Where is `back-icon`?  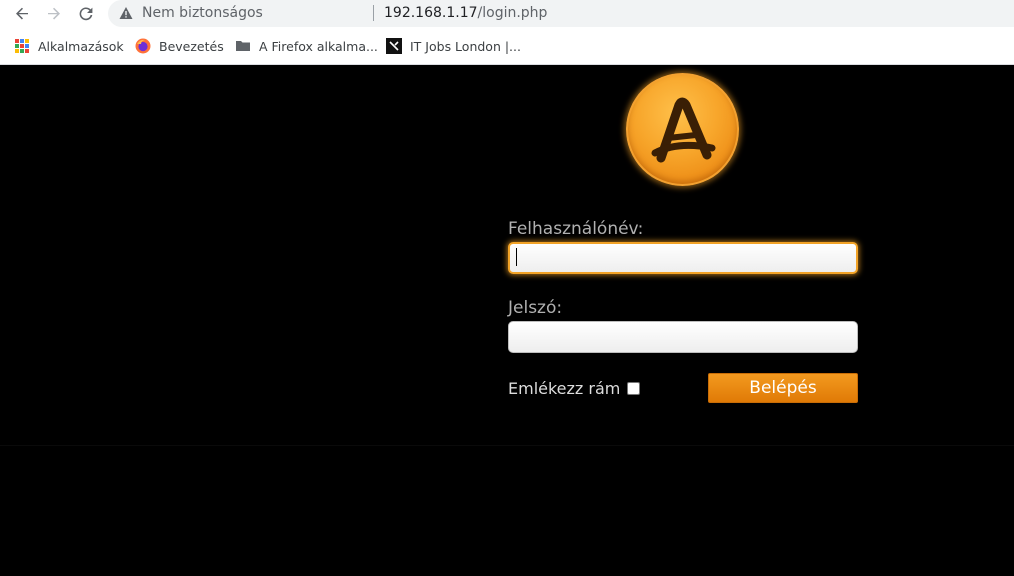 back-icon is located at coordinates (22, 13).